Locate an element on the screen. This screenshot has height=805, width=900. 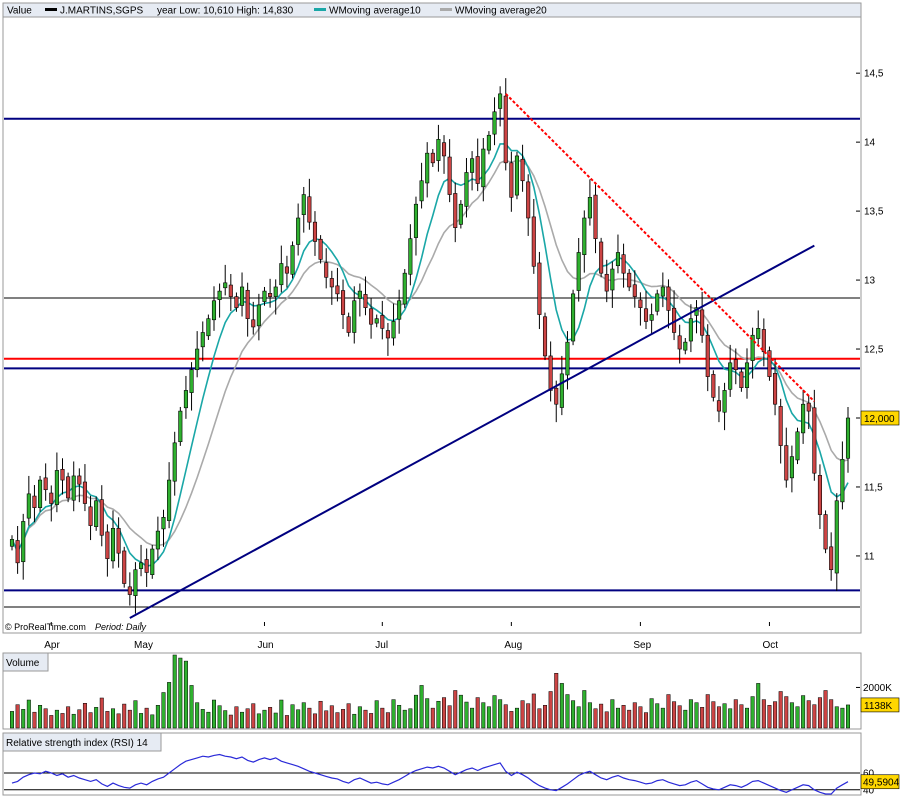
month-label: May is located at coordinates (143, 645).